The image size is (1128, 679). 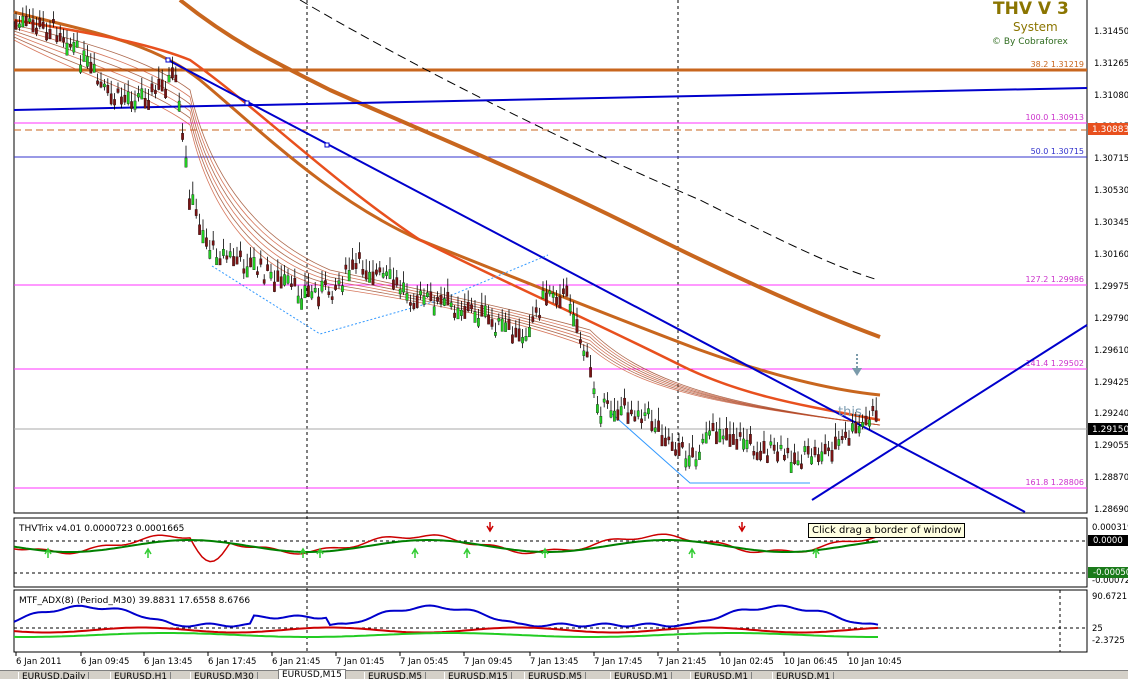 I want to click on trix-fast-line, so click(x=446, y=548).